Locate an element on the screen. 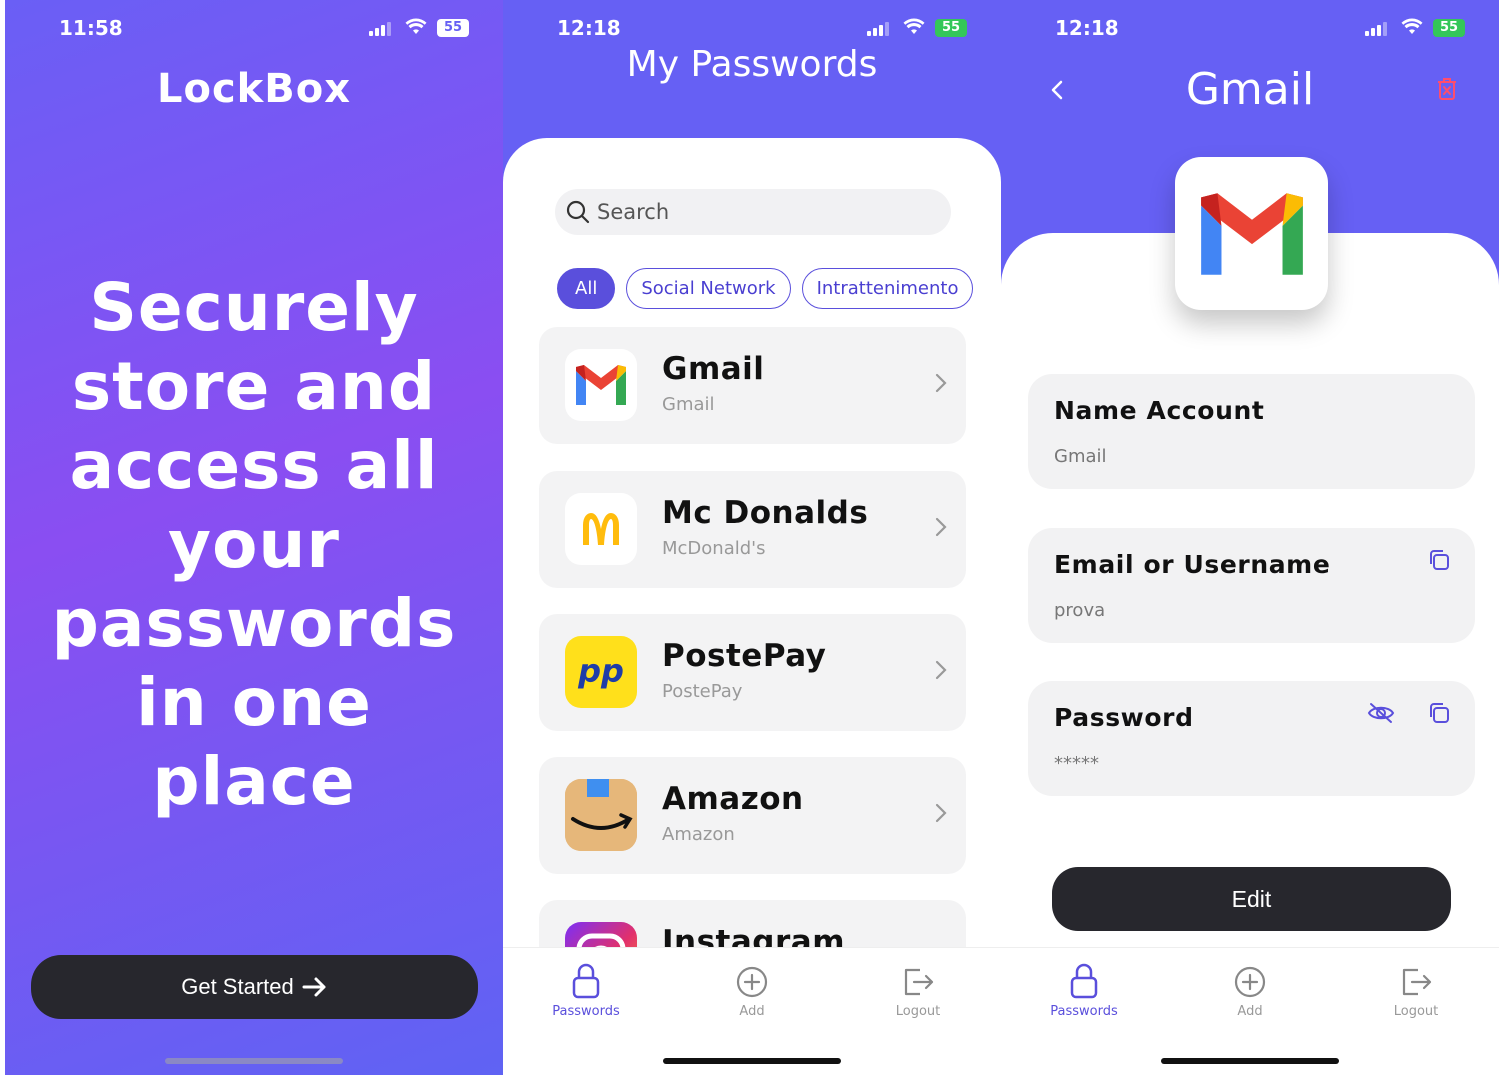  item-subtitle: PostePay is located at coordinates (702, 691).